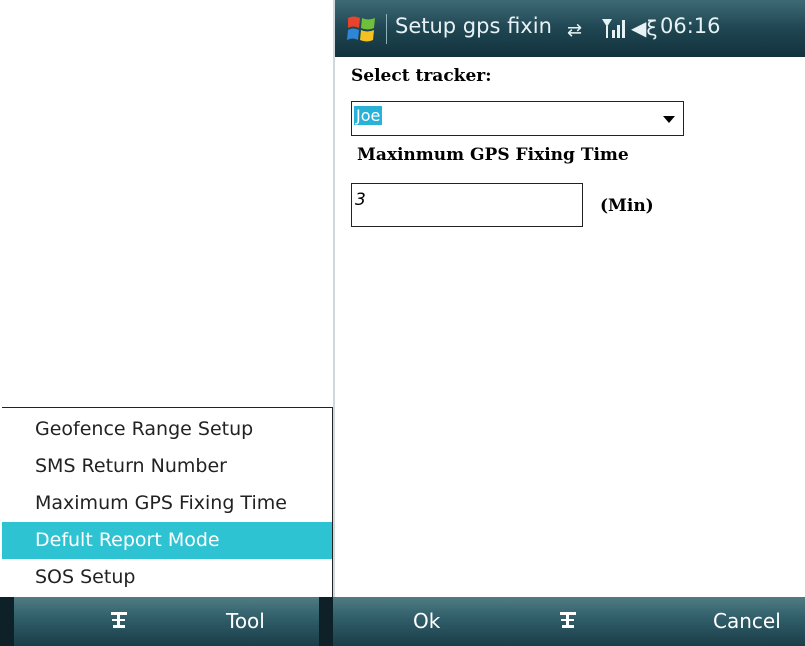 This screenshot has height=646, width=805. What do you see at coordinates (493, 155) in the screenshot?
I see `max-gps-time-label: Maxinmum GPS Fixing Time` at bounding box center [493, 155].